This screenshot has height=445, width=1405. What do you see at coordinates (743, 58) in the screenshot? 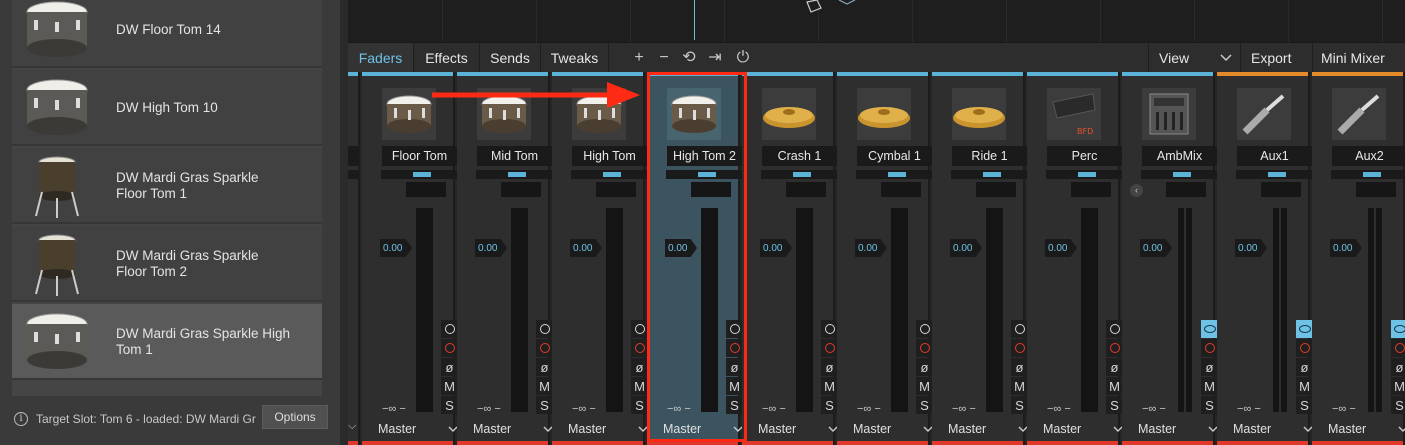
I see `power-icon: ⏻` at bounding box center [743, 58].